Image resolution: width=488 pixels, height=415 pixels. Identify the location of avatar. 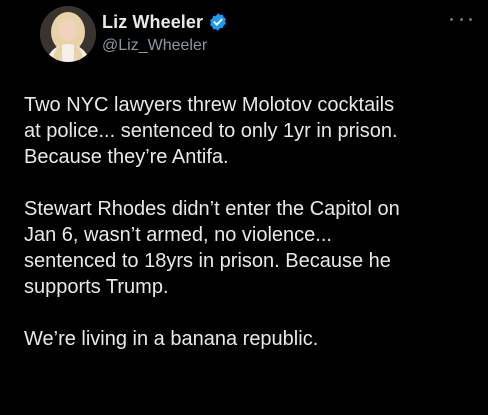
(68, 34).